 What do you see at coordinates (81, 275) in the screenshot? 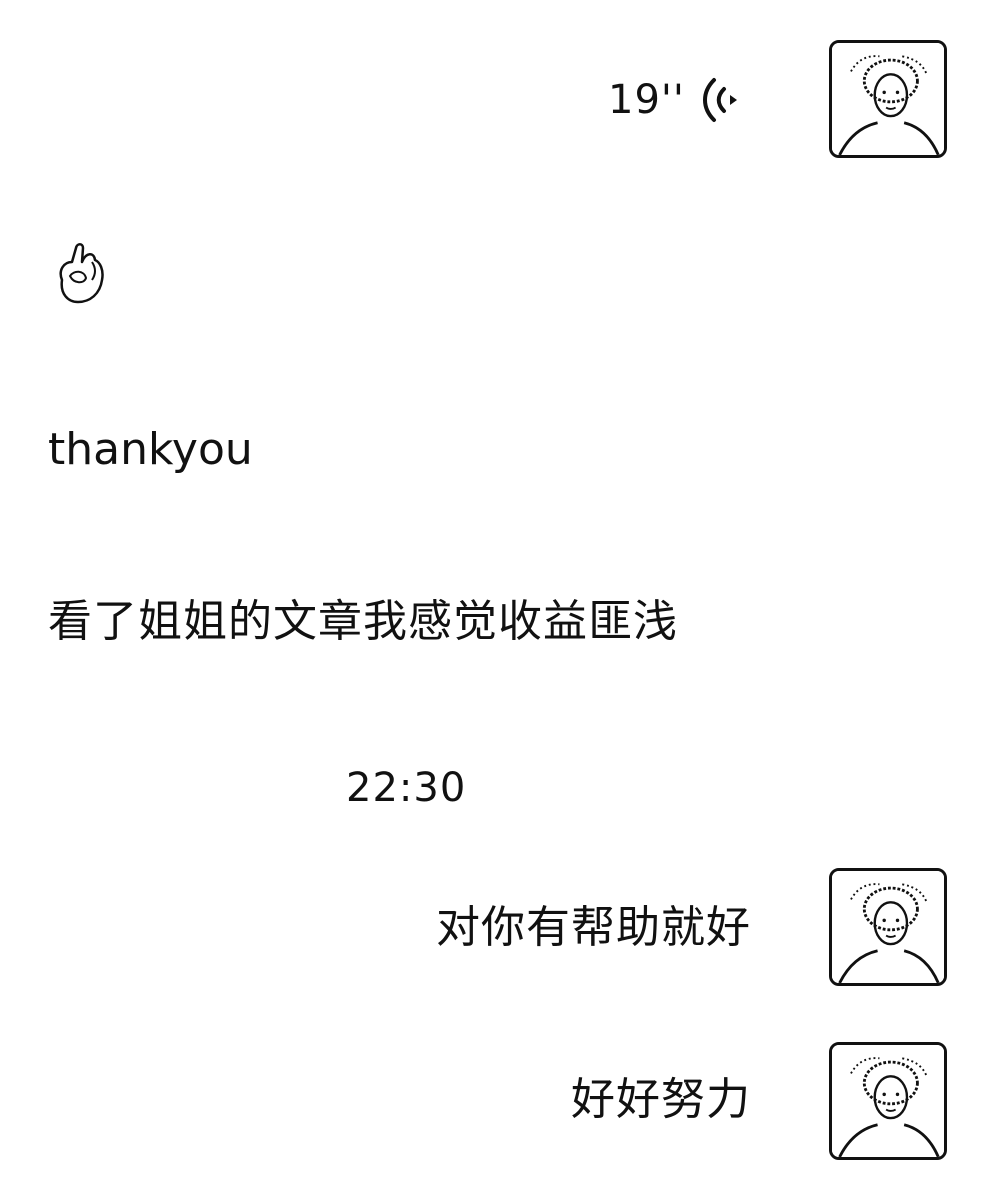
I see `ok-hand-emoji-icon` at bounding box center [81, 275].